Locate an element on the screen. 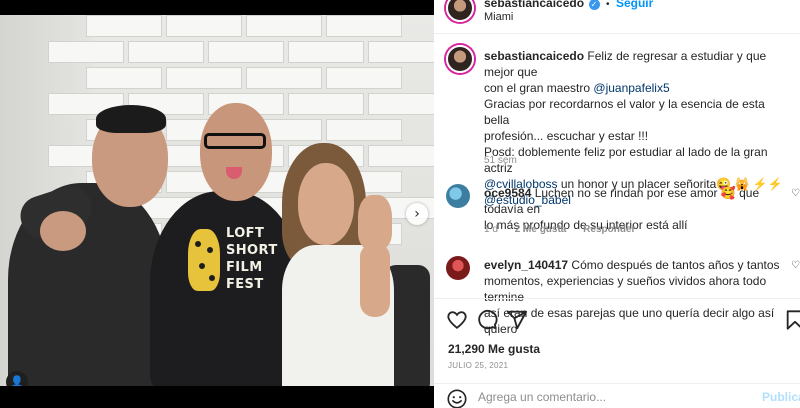  publish-button: Publicar is located at coordinates (781, 397).